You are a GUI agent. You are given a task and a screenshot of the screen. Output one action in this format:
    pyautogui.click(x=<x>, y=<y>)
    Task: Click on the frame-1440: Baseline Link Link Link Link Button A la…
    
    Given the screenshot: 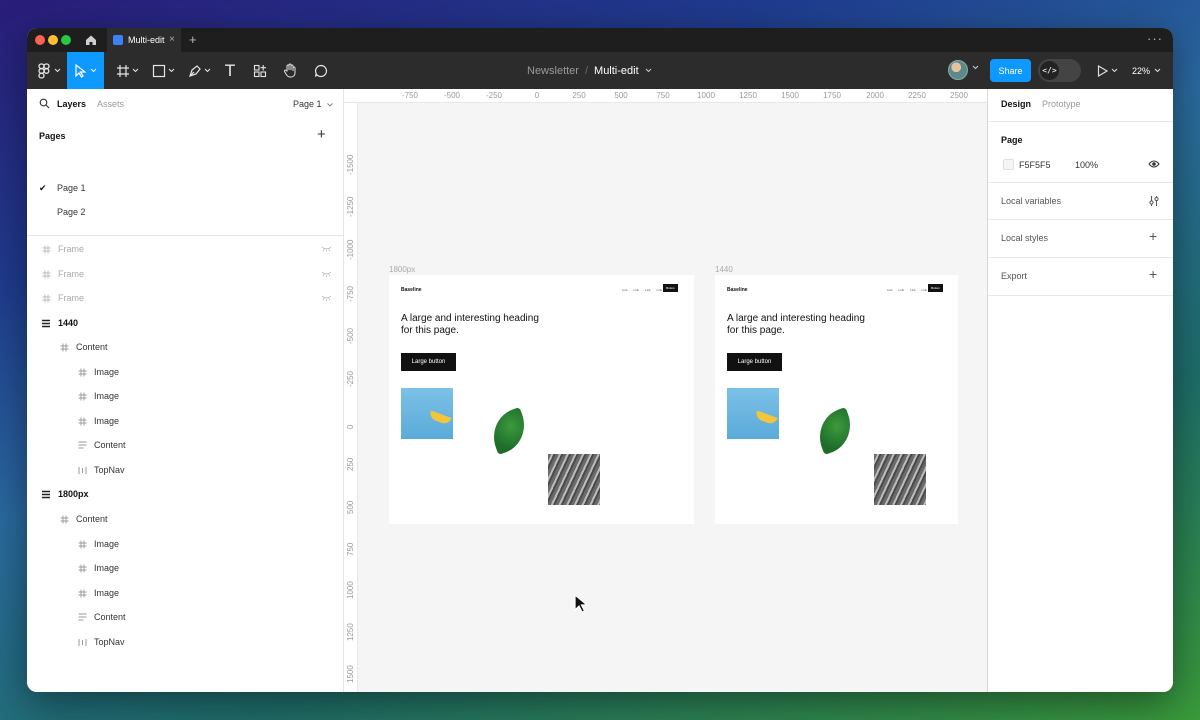 What is the action you would take?
    pyautogui.click(x=836, y=399)
    